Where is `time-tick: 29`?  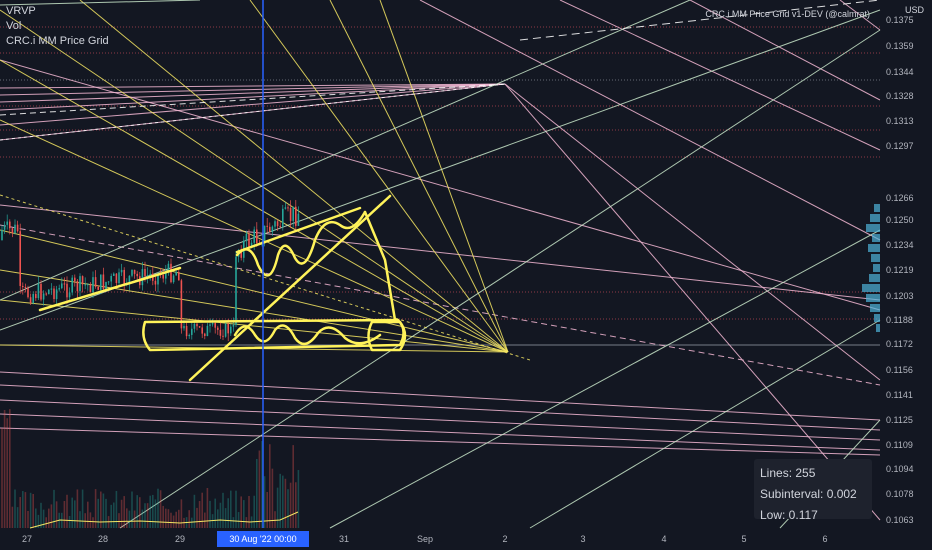 time-tick: 29 is located at coordinates (180, 539).